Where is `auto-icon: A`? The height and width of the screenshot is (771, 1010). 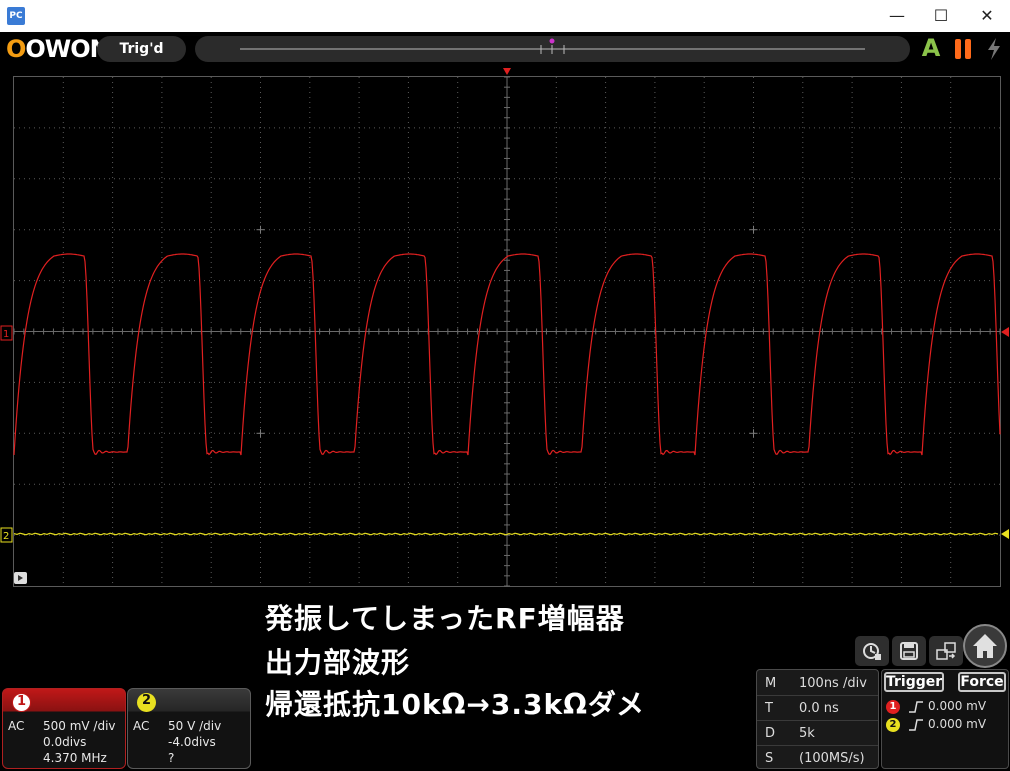 auto-icon: A is located at coordinates (931, 49).